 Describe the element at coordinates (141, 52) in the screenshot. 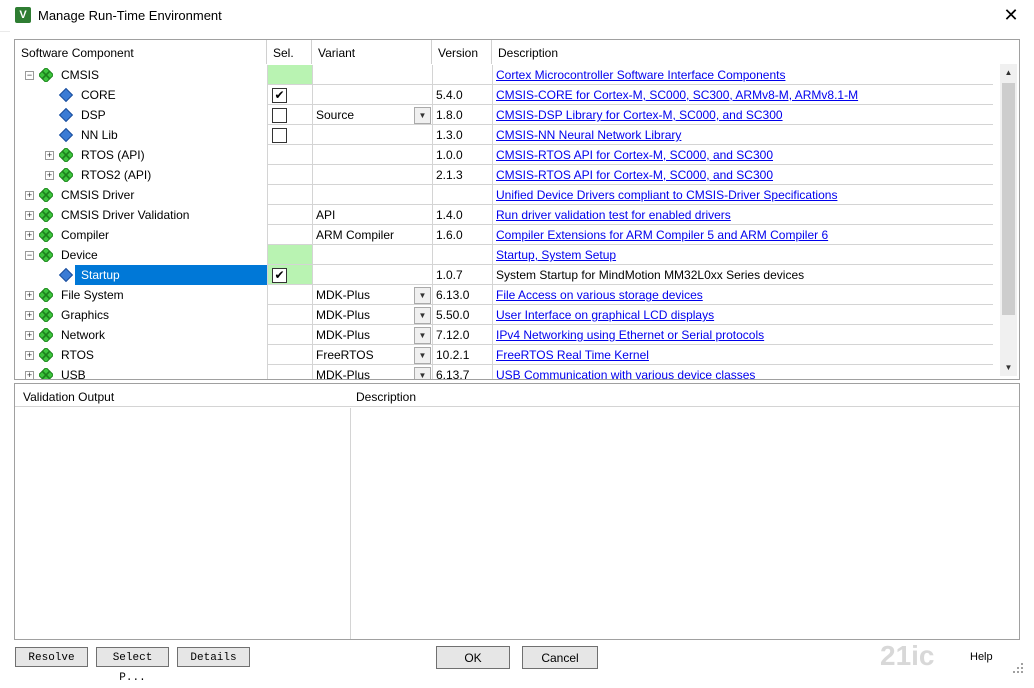

I see `header-software-component: Software Component` at that location.